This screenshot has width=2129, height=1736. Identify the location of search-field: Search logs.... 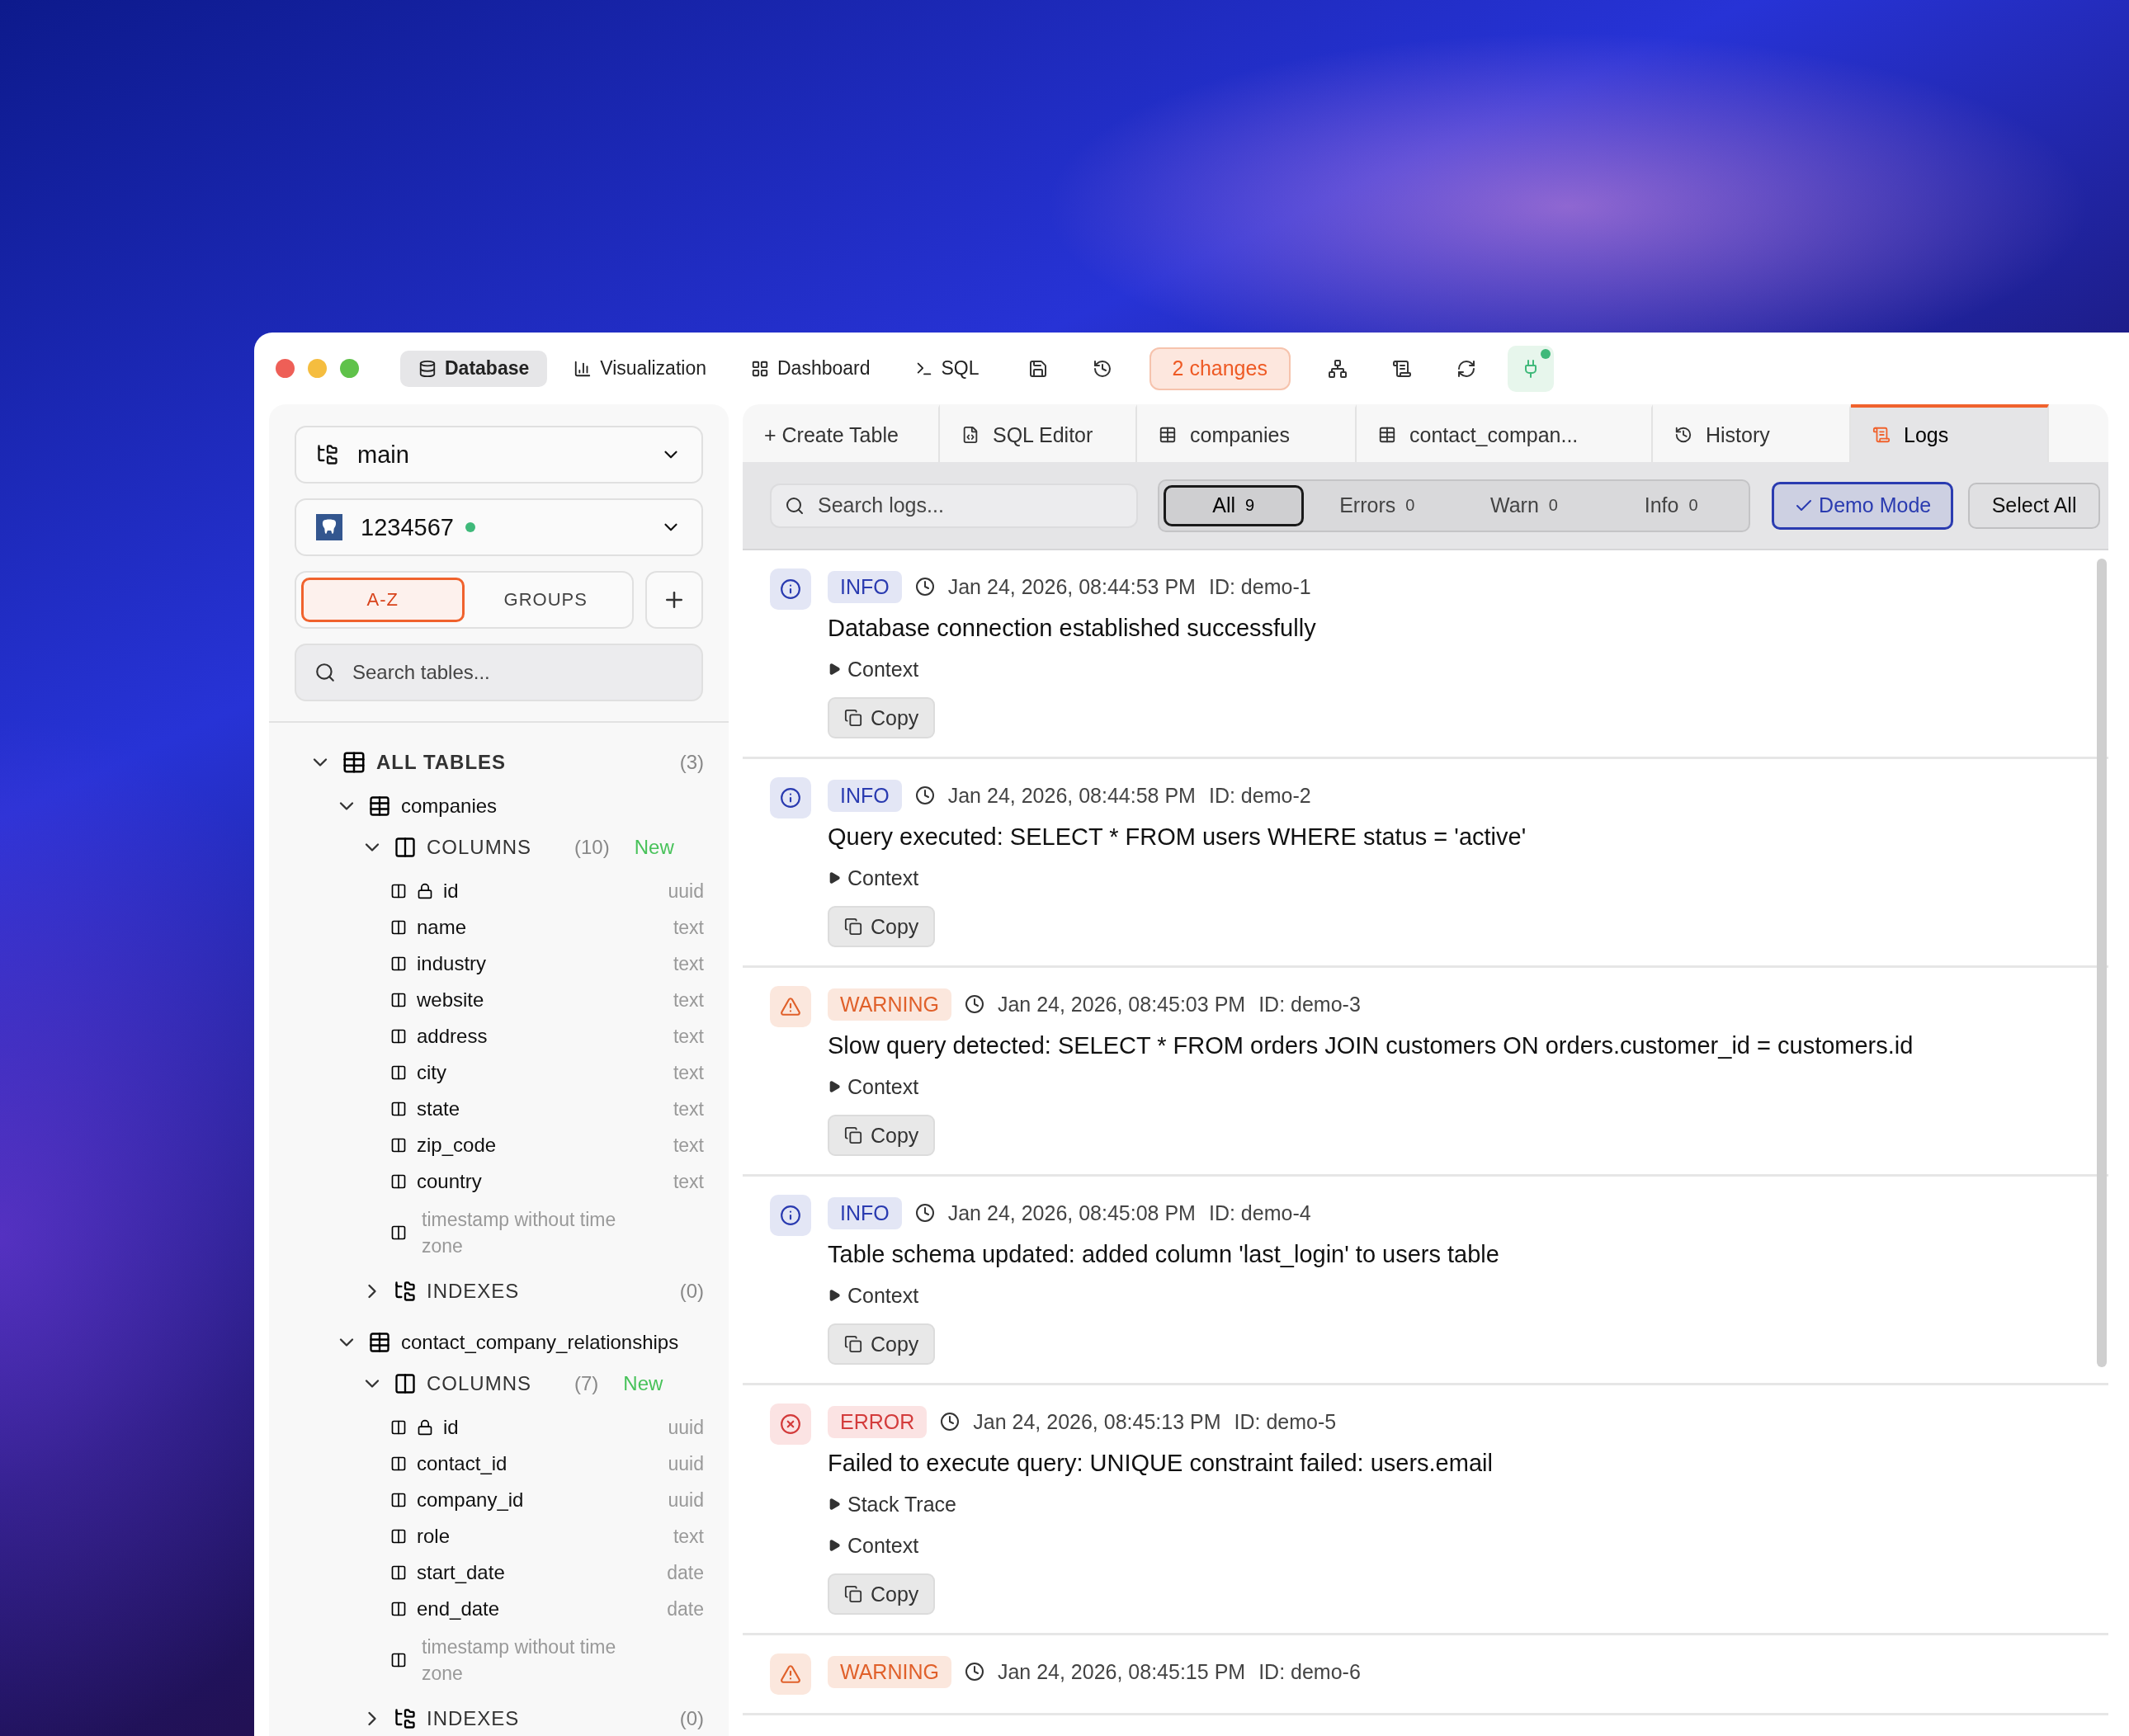
(954, 505).